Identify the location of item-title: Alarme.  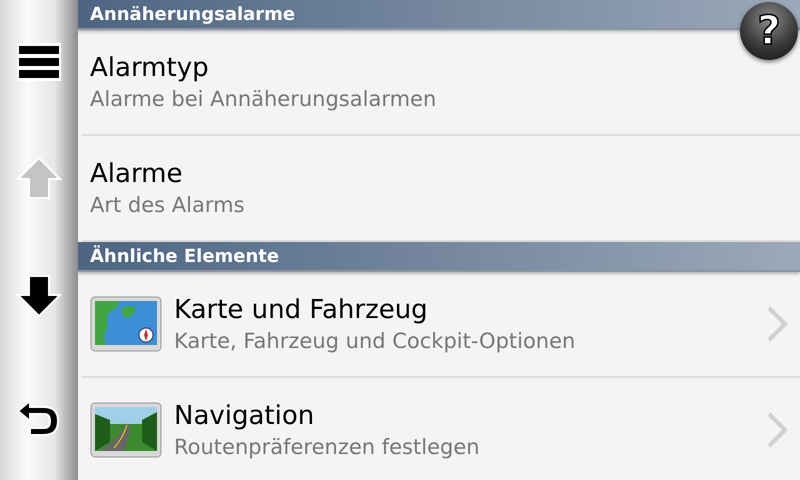
(137, 174).